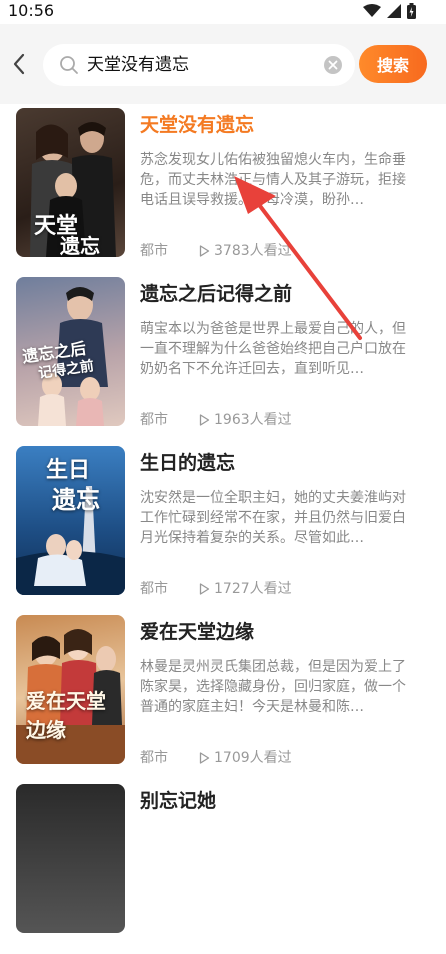 This screenshot has width=446, height=954. Describe the element at coordinates (70, 182) in the screenshot. I see `cover-image: 天堂 遗忘` at that location.